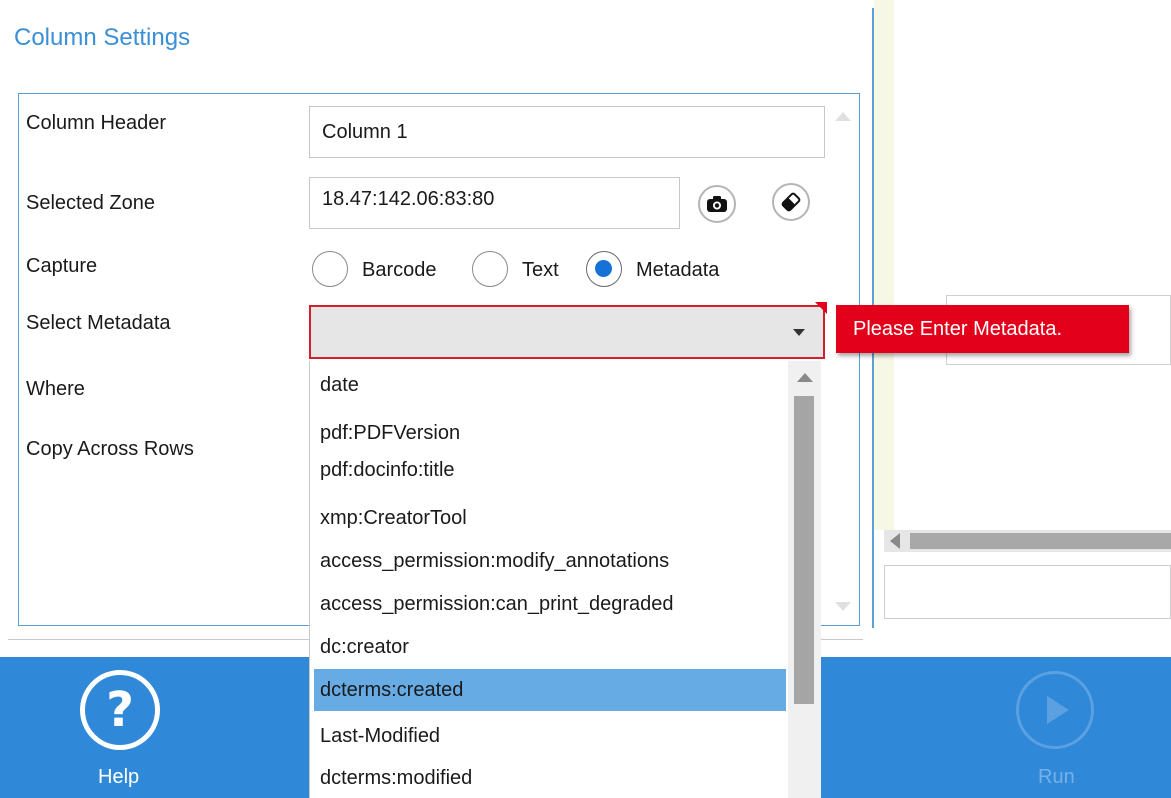 The width and height of the screenshot is (1171, 798). Describe the element at coordinates (895, 541) in the screenshot. I see `scroll-left-icon` at that location.